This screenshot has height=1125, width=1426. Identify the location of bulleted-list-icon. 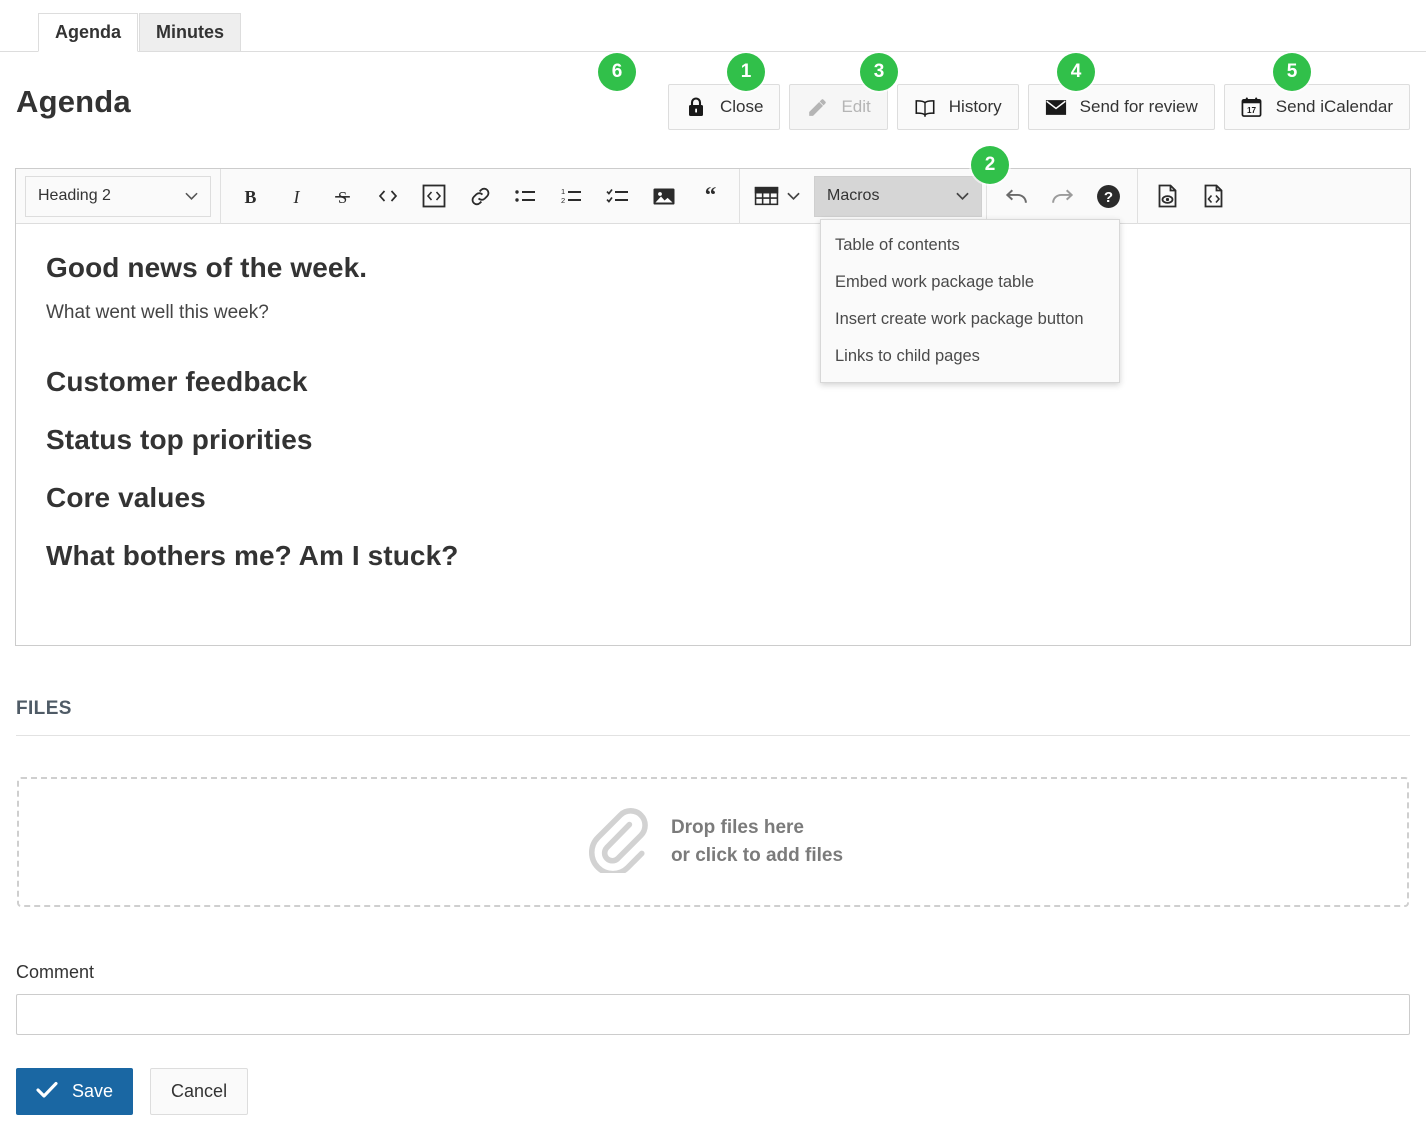
(526, 196).